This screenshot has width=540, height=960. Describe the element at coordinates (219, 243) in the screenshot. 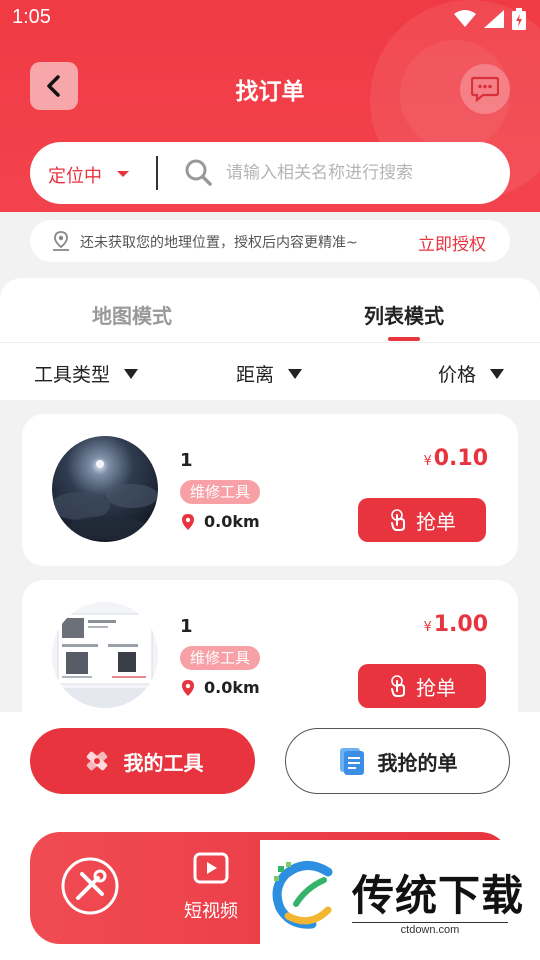

I see `notice-text: 还未获取您的地理位置，授权后内容更精准~` at that location.